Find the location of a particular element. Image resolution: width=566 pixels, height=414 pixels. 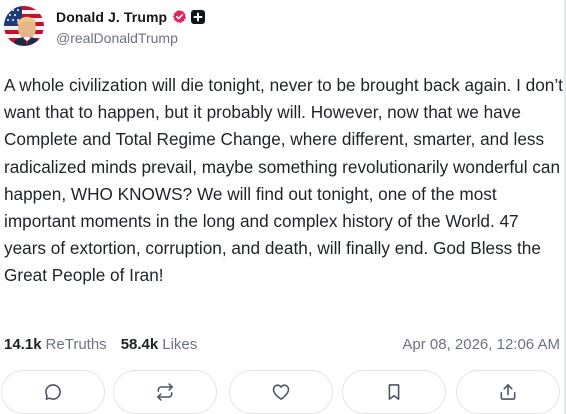

likes-count: 58.4k is located at coordinates (139, 344).